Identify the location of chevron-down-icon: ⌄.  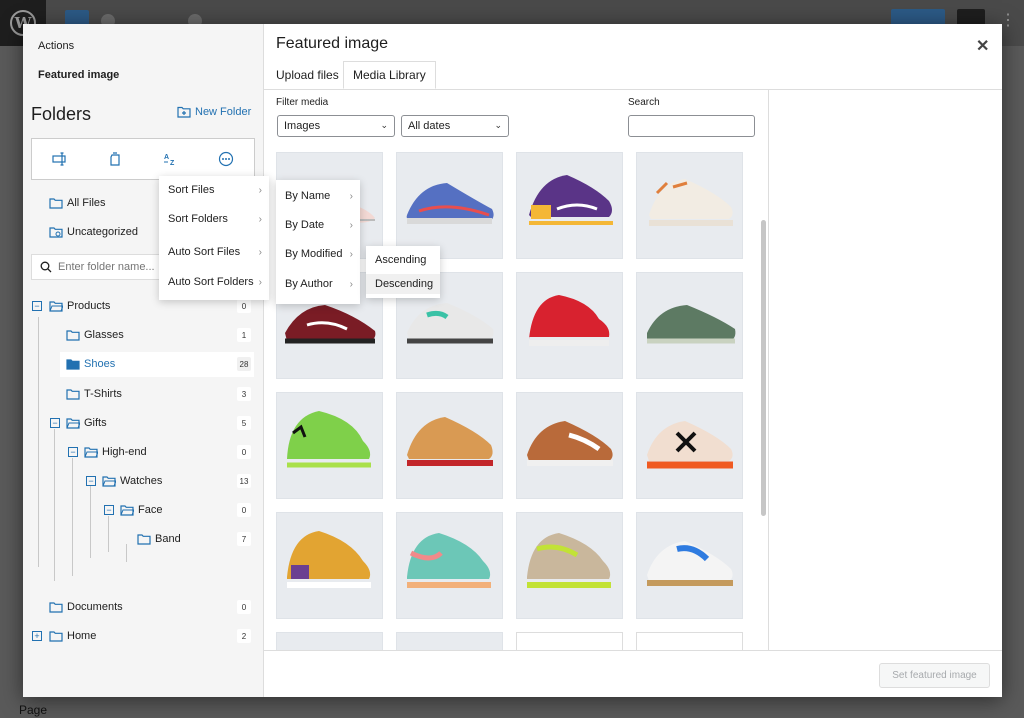
(384, 125).